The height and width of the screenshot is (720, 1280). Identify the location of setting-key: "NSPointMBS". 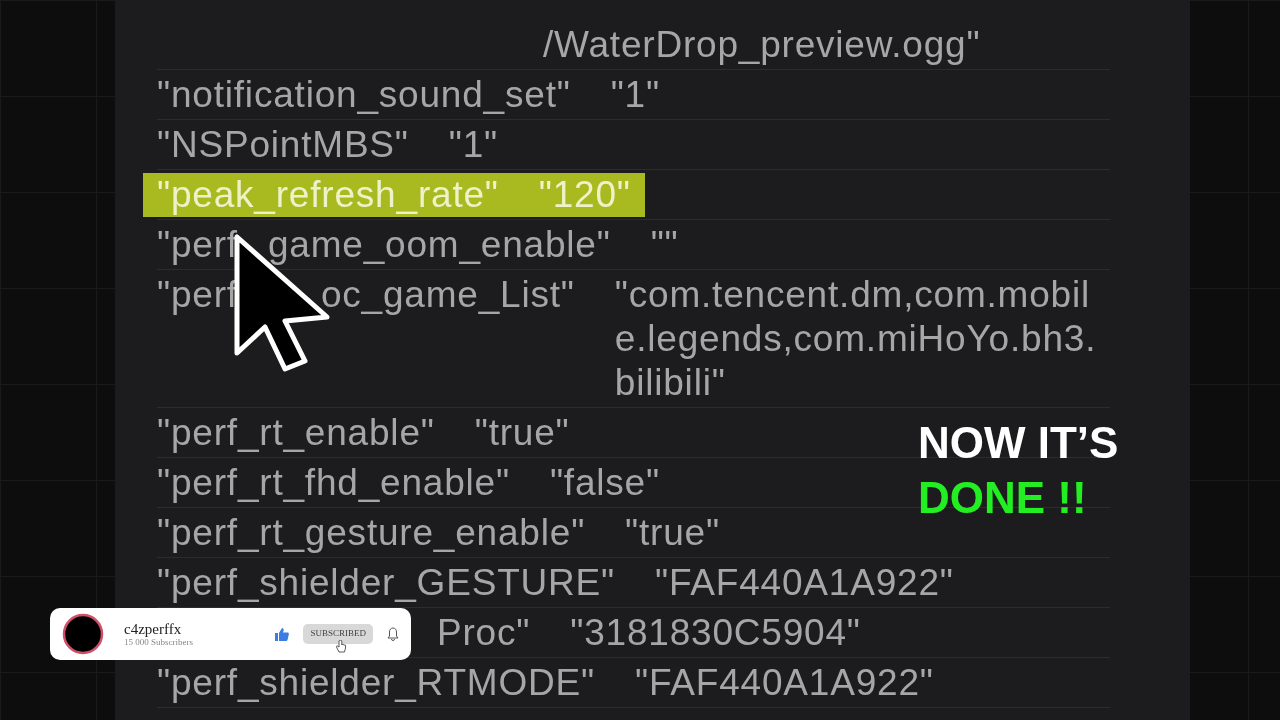
(283, 145).